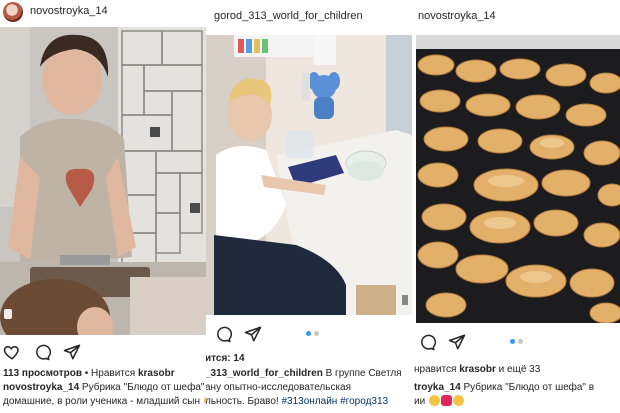 This screenshot has width=620, height=413. Describe the element at coordinates (143, 387) in the screenshot. I see `caption-text: Рубрика "Блюдо от шефа" (усл` at that location.